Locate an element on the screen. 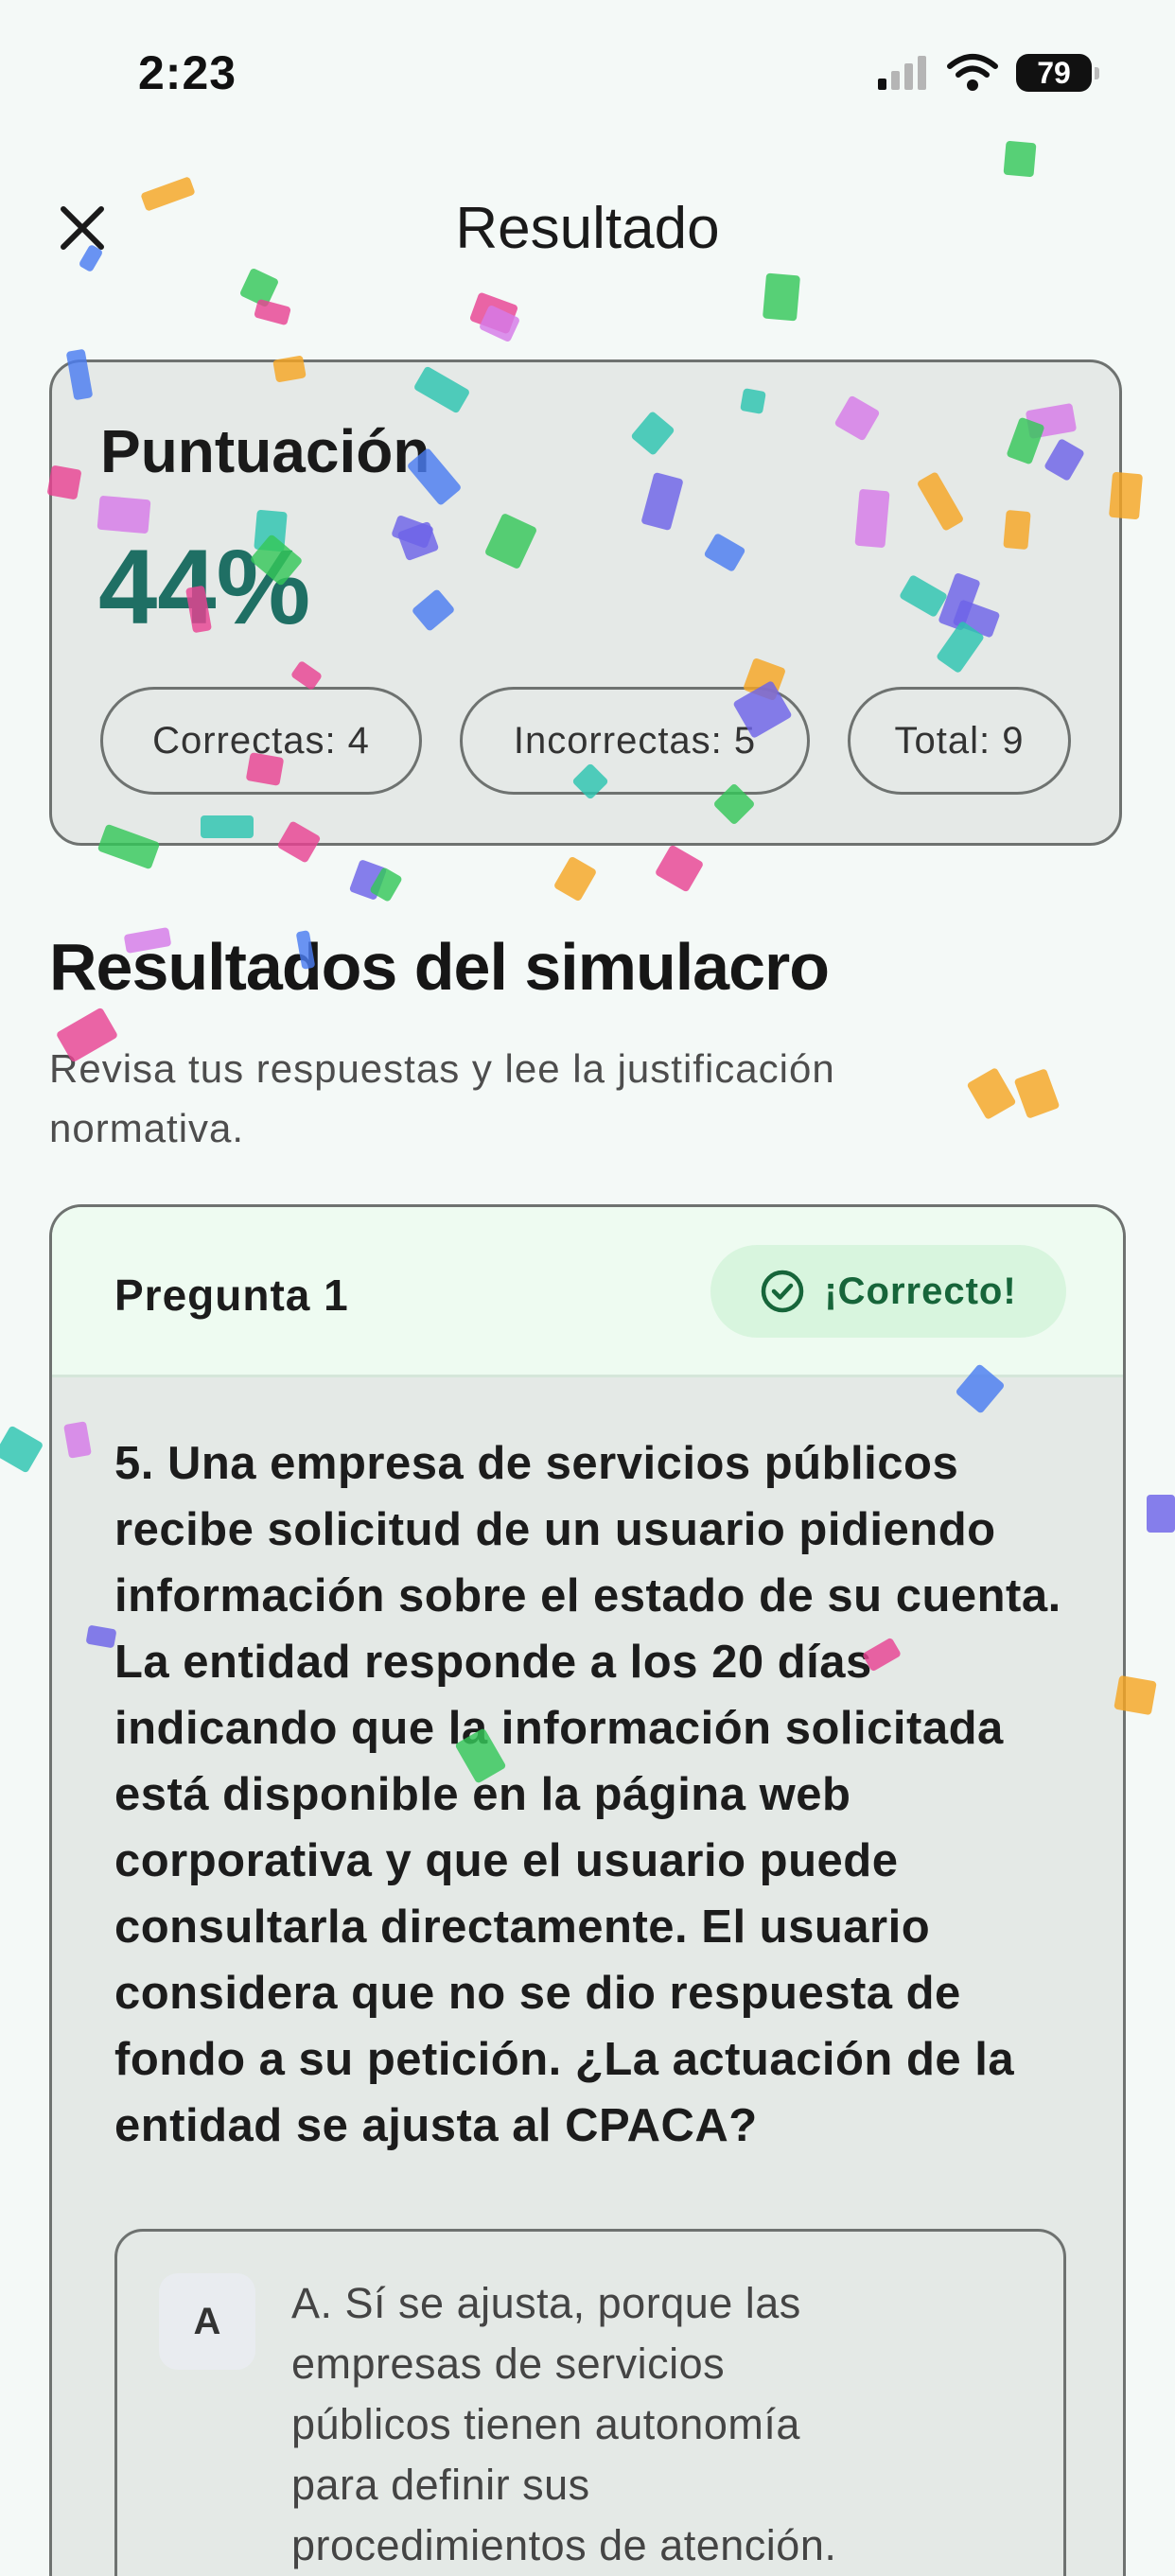 This screenshot has height=2576, width=1175. signal-icon is located at coordinates (902, 73).